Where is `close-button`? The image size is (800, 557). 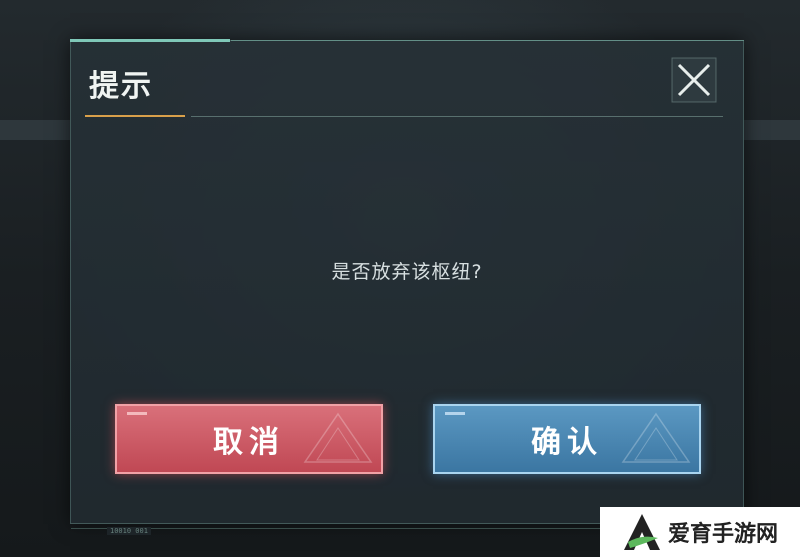
close-button is located at coordinates (694, 80).